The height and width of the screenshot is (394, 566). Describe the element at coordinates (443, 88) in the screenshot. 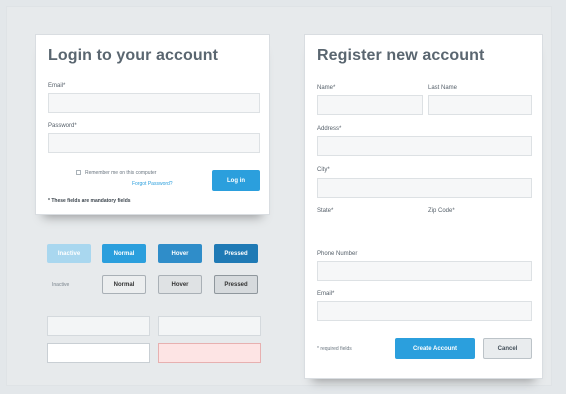

I see `last-name-label: Last Name` at that location.